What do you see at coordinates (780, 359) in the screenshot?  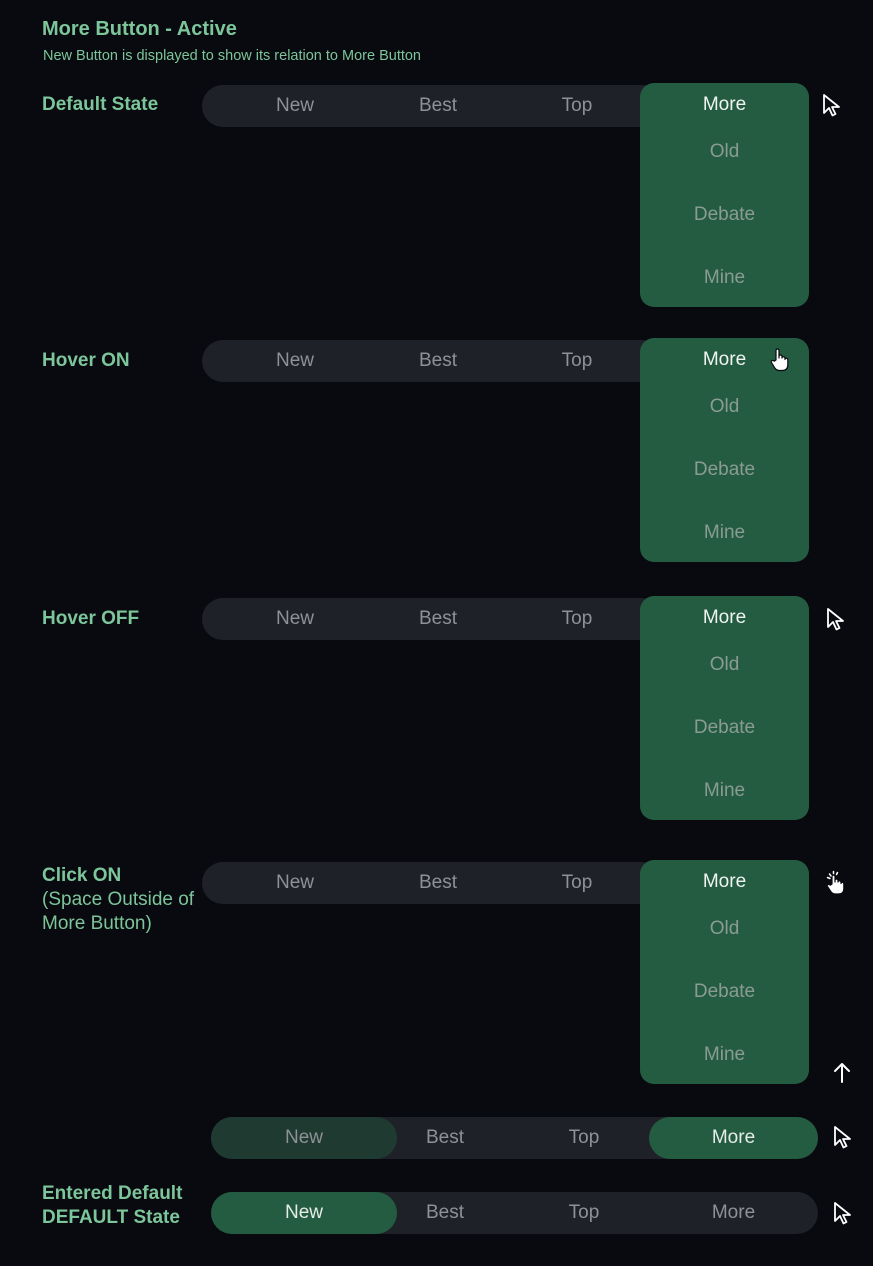 I see `hand-pointer-icon` at bounding box center [780, 359].